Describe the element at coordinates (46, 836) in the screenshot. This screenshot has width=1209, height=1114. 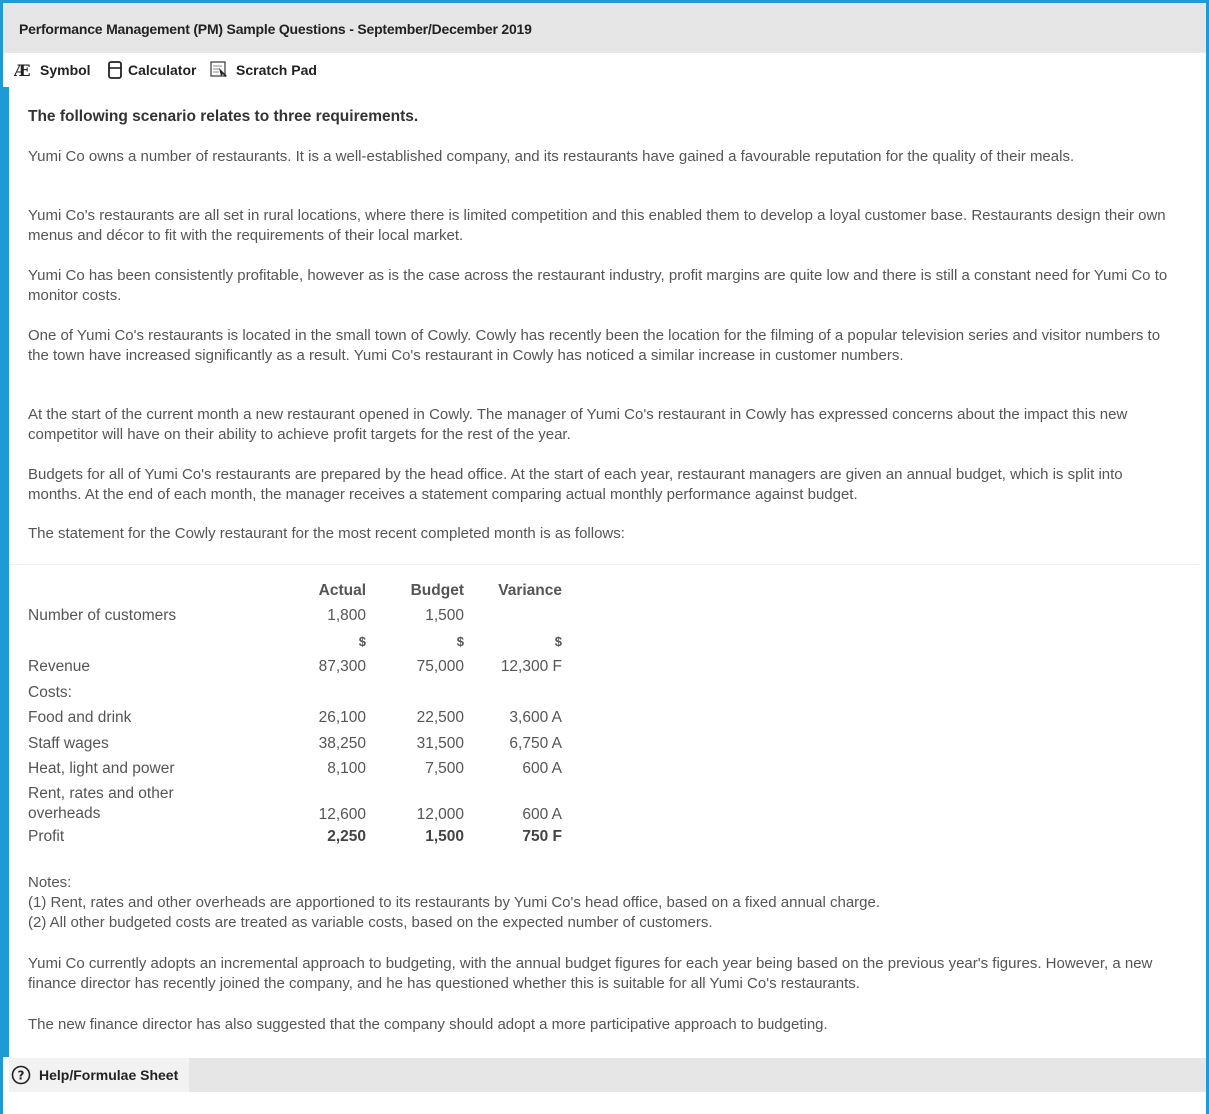
I see `row-label: Profit` at that location.